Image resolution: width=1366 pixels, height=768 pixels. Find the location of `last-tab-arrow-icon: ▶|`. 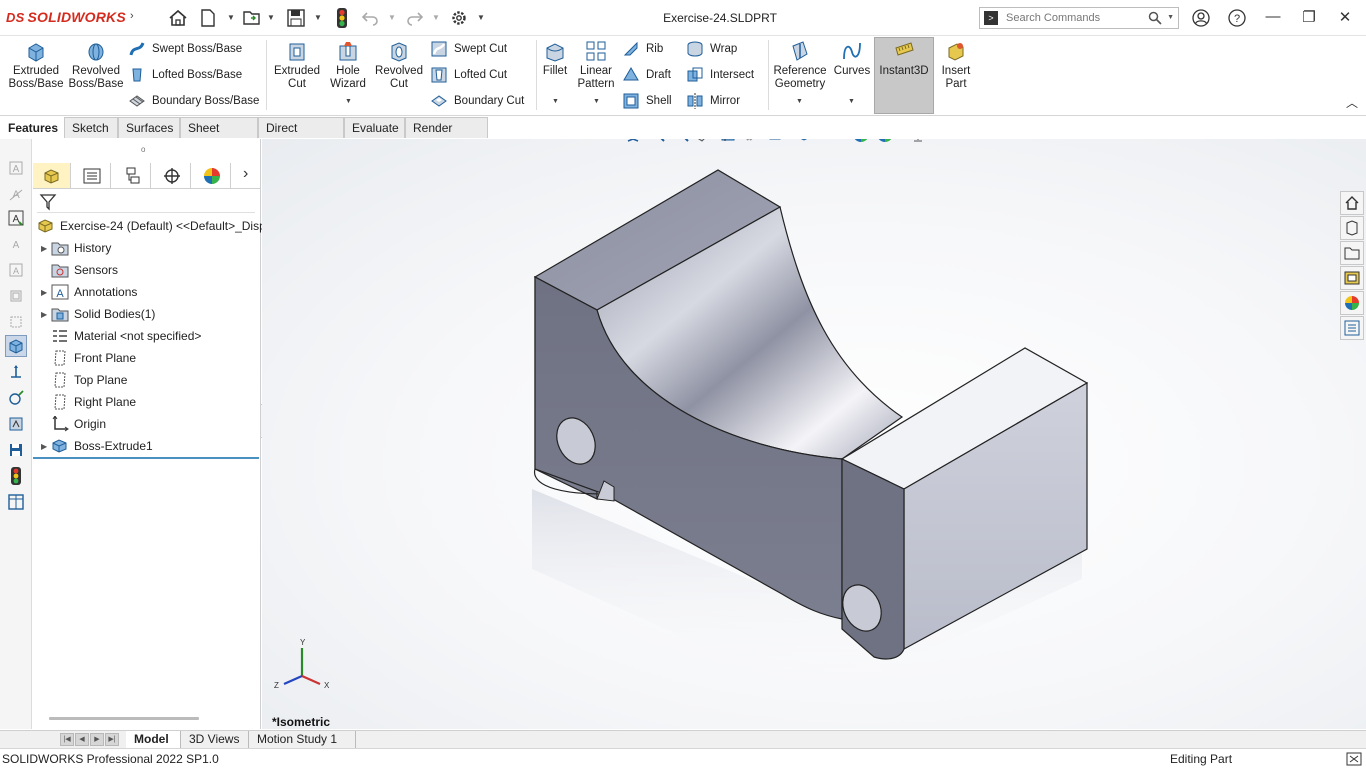

last-tab-arrow-icon: ▶| is located at coordinates (112, 739).